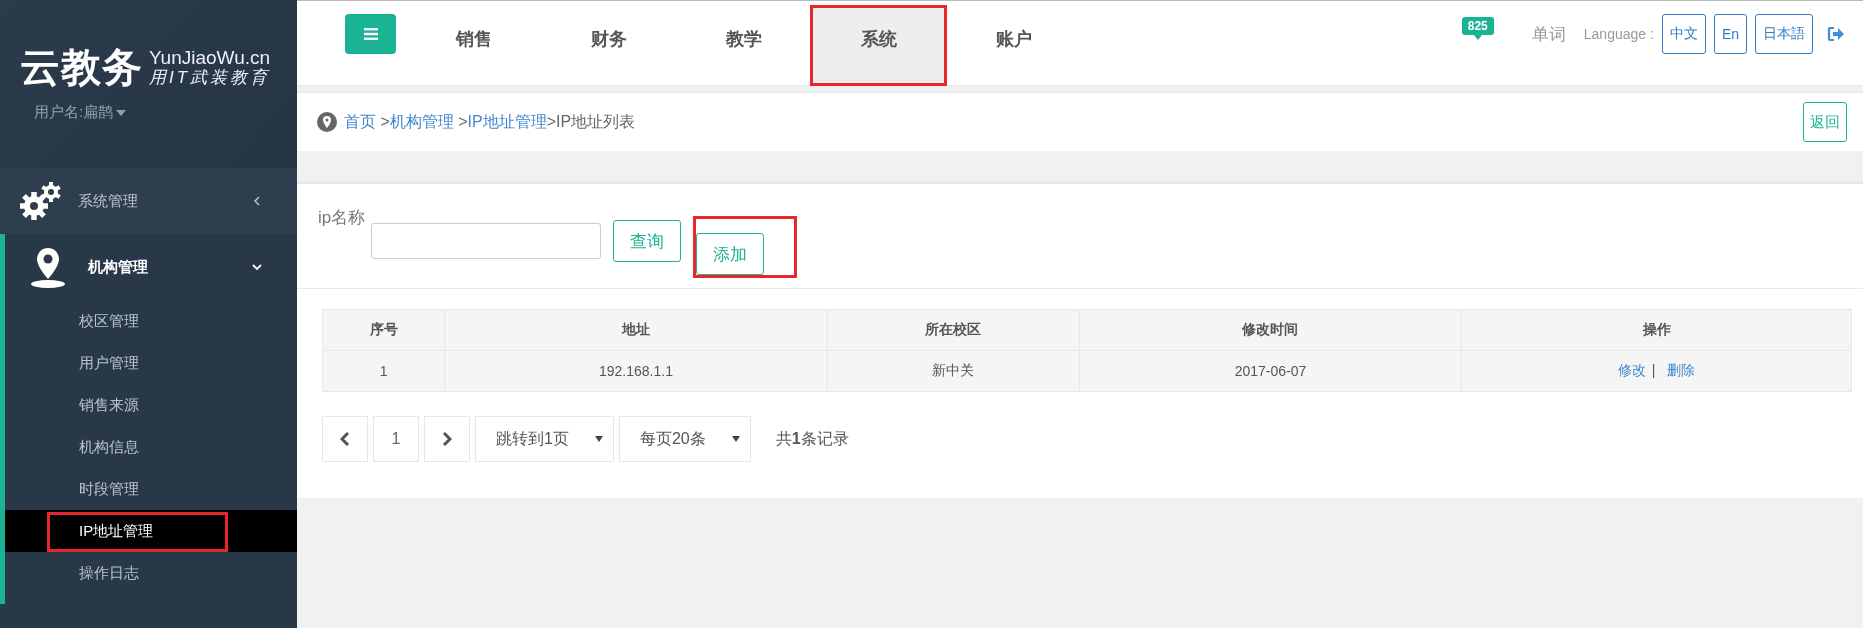 The height and width of the screenshot is (628, 1863). What do you see at coordinates (151, 573) in the screenshot?
I see `submenu-item: 操作日志` at bounding box center [151, 573].